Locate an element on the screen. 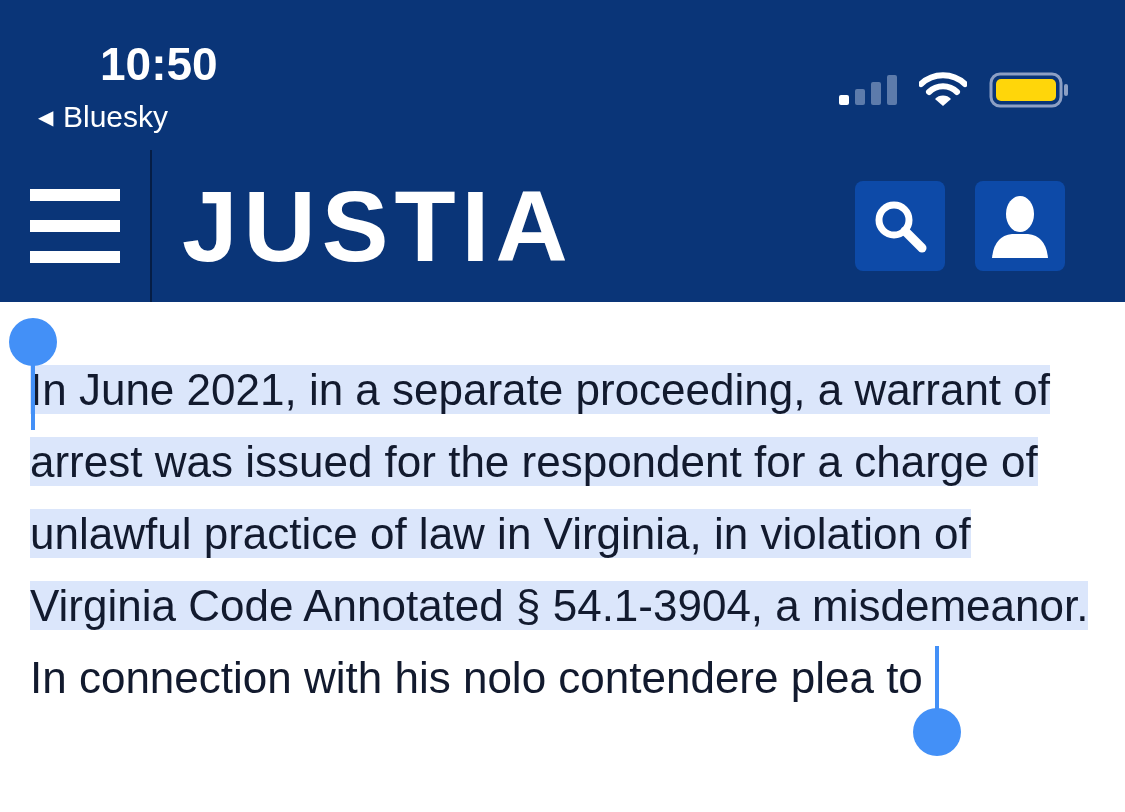  account-button is located at coordinates (1020, 226).